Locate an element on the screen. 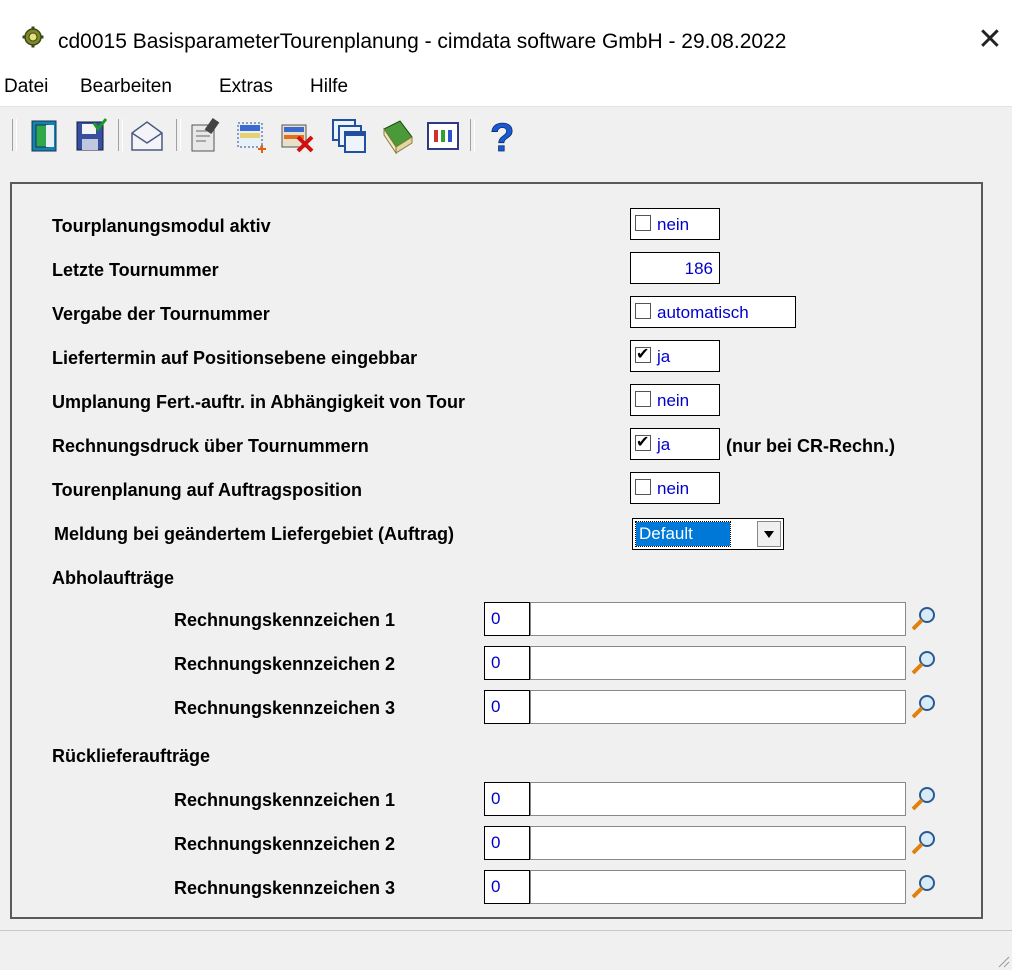  book-icon is located at coordinates (397, 136).